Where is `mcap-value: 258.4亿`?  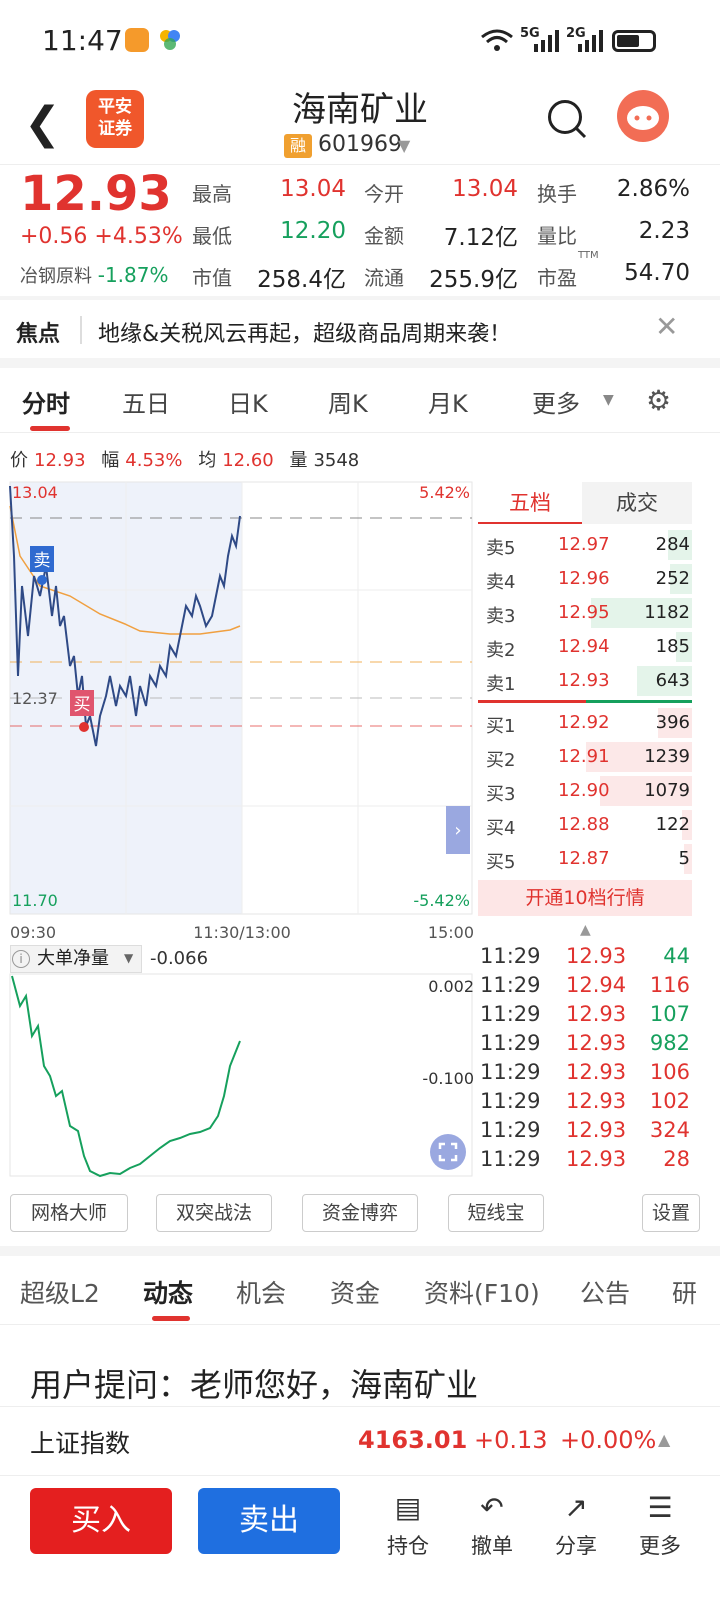
mcap-value: 258.4亿 is located at coordinates (301, 280).